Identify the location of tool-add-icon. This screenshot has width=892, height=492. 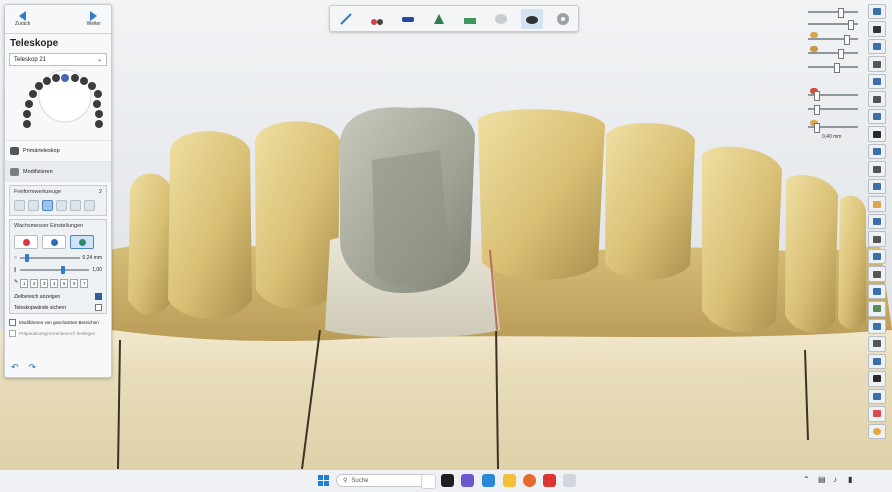
(19, 205).